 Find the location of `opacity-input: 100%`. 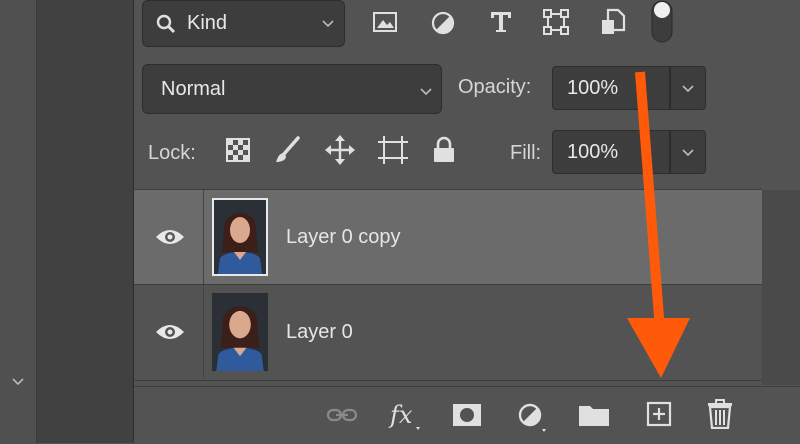

opacity-input: 100% is located at coordinates (611, 88).